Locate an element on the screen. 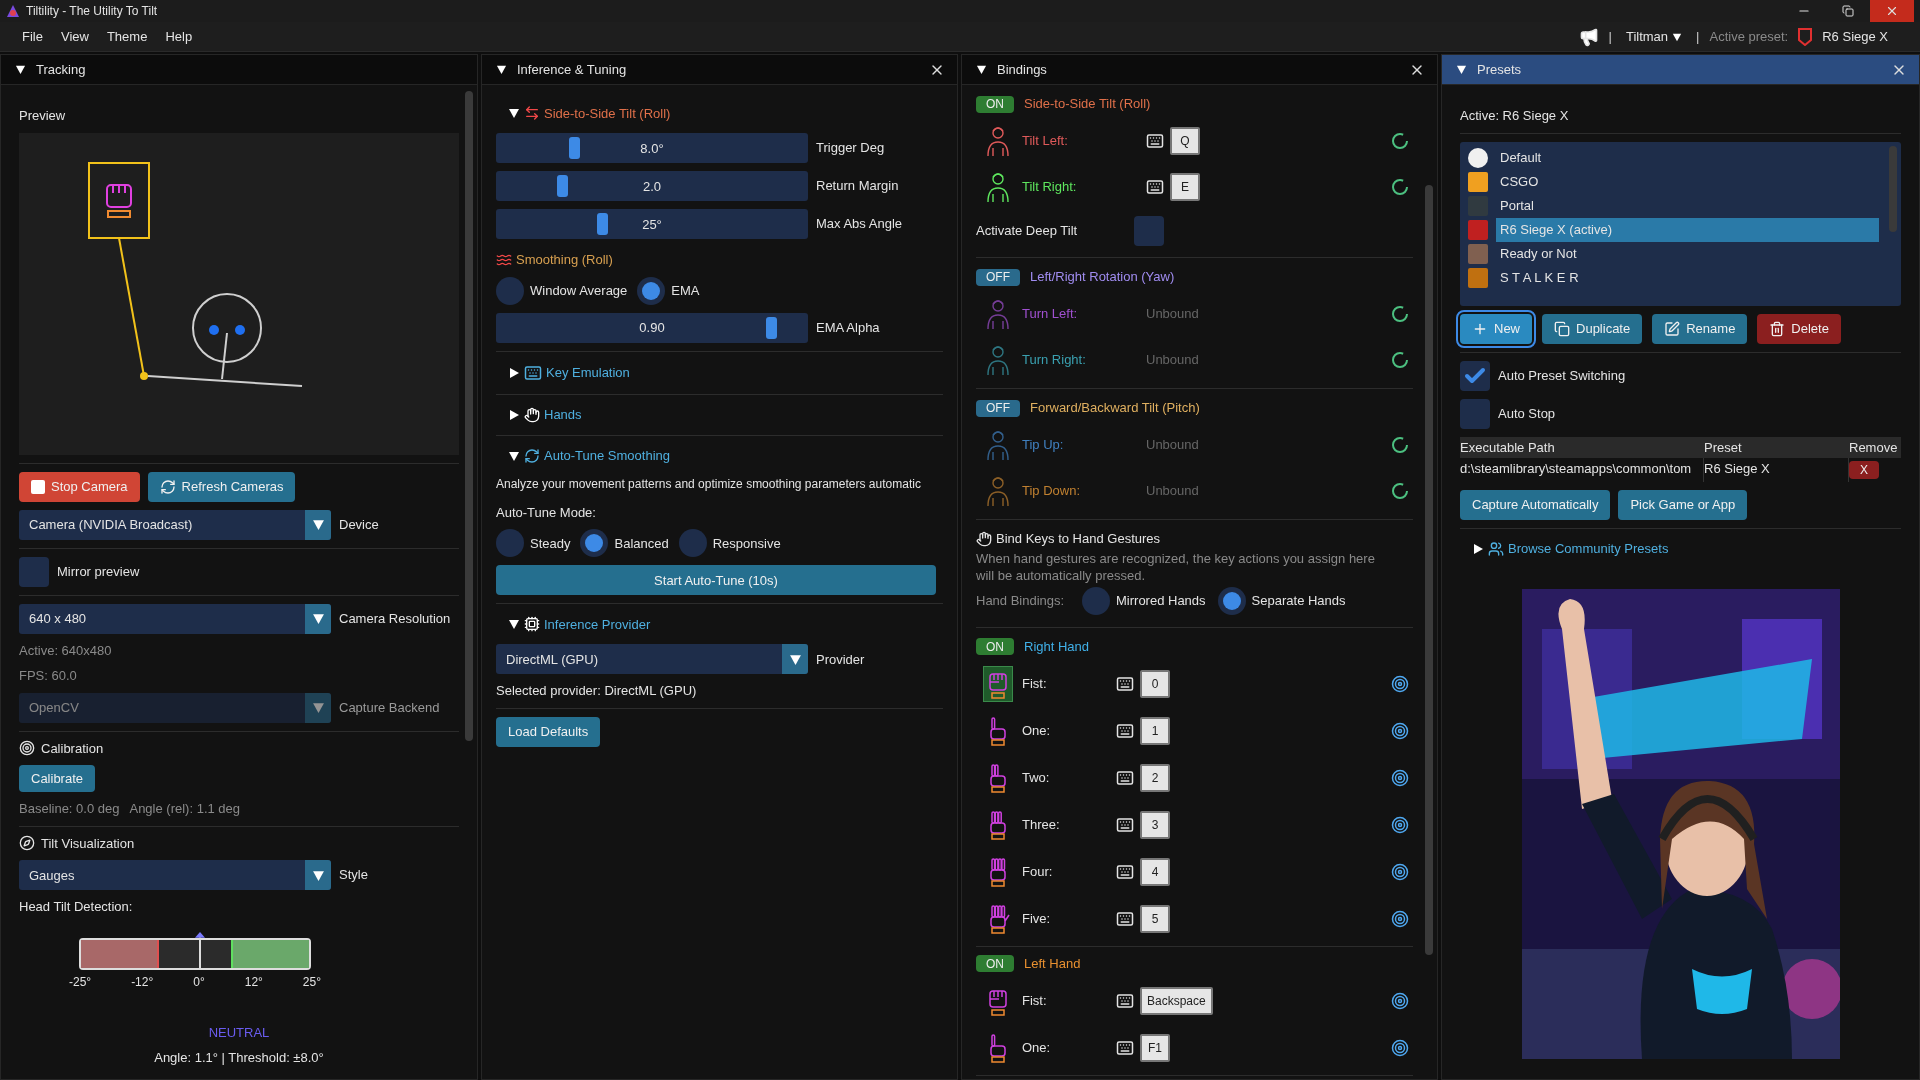 This screenshot has width=1920, height=1080. panel-header: Tracking is located at coordinates (239, 70).